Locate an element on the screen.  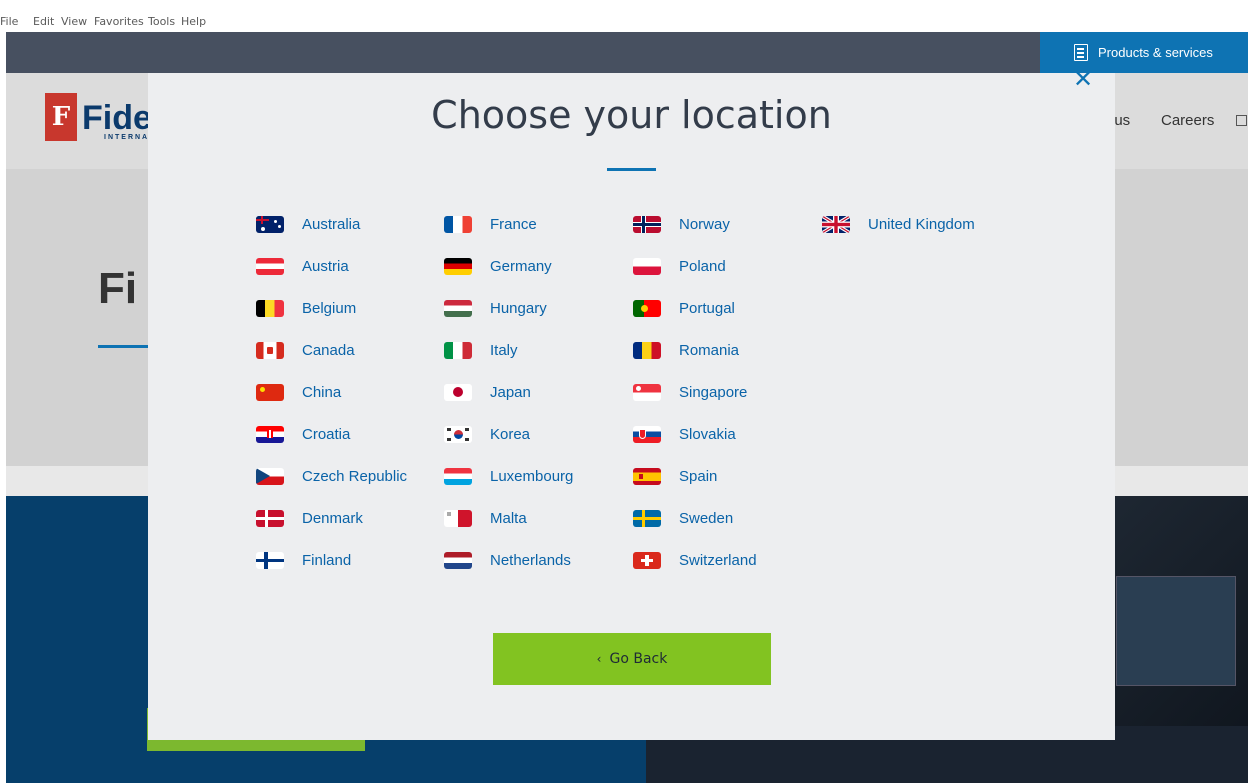
flag-portugal-icon is located at coordinates (647, 308).